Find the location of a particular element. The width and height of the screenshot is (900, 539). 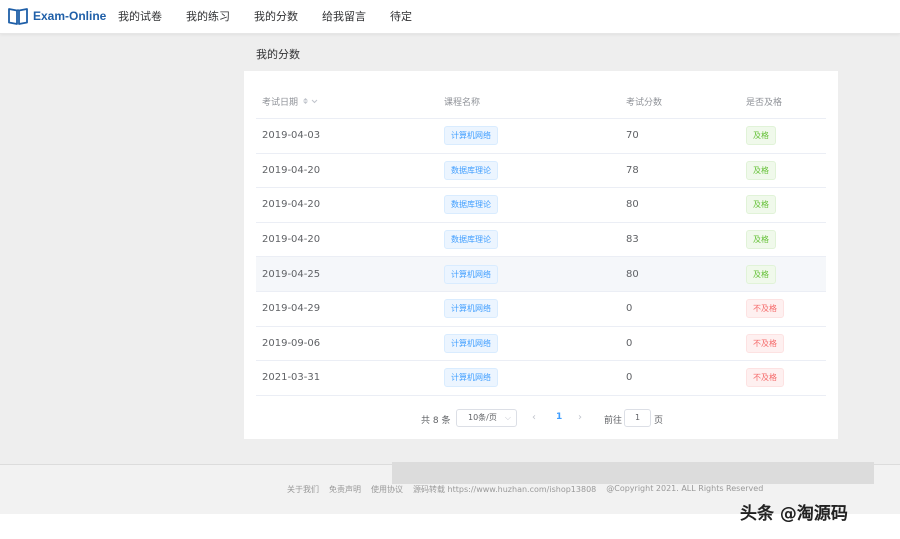

table-row: 2021-03-31 计算机网络 0 不及格 is located at coordinates (541, 378).